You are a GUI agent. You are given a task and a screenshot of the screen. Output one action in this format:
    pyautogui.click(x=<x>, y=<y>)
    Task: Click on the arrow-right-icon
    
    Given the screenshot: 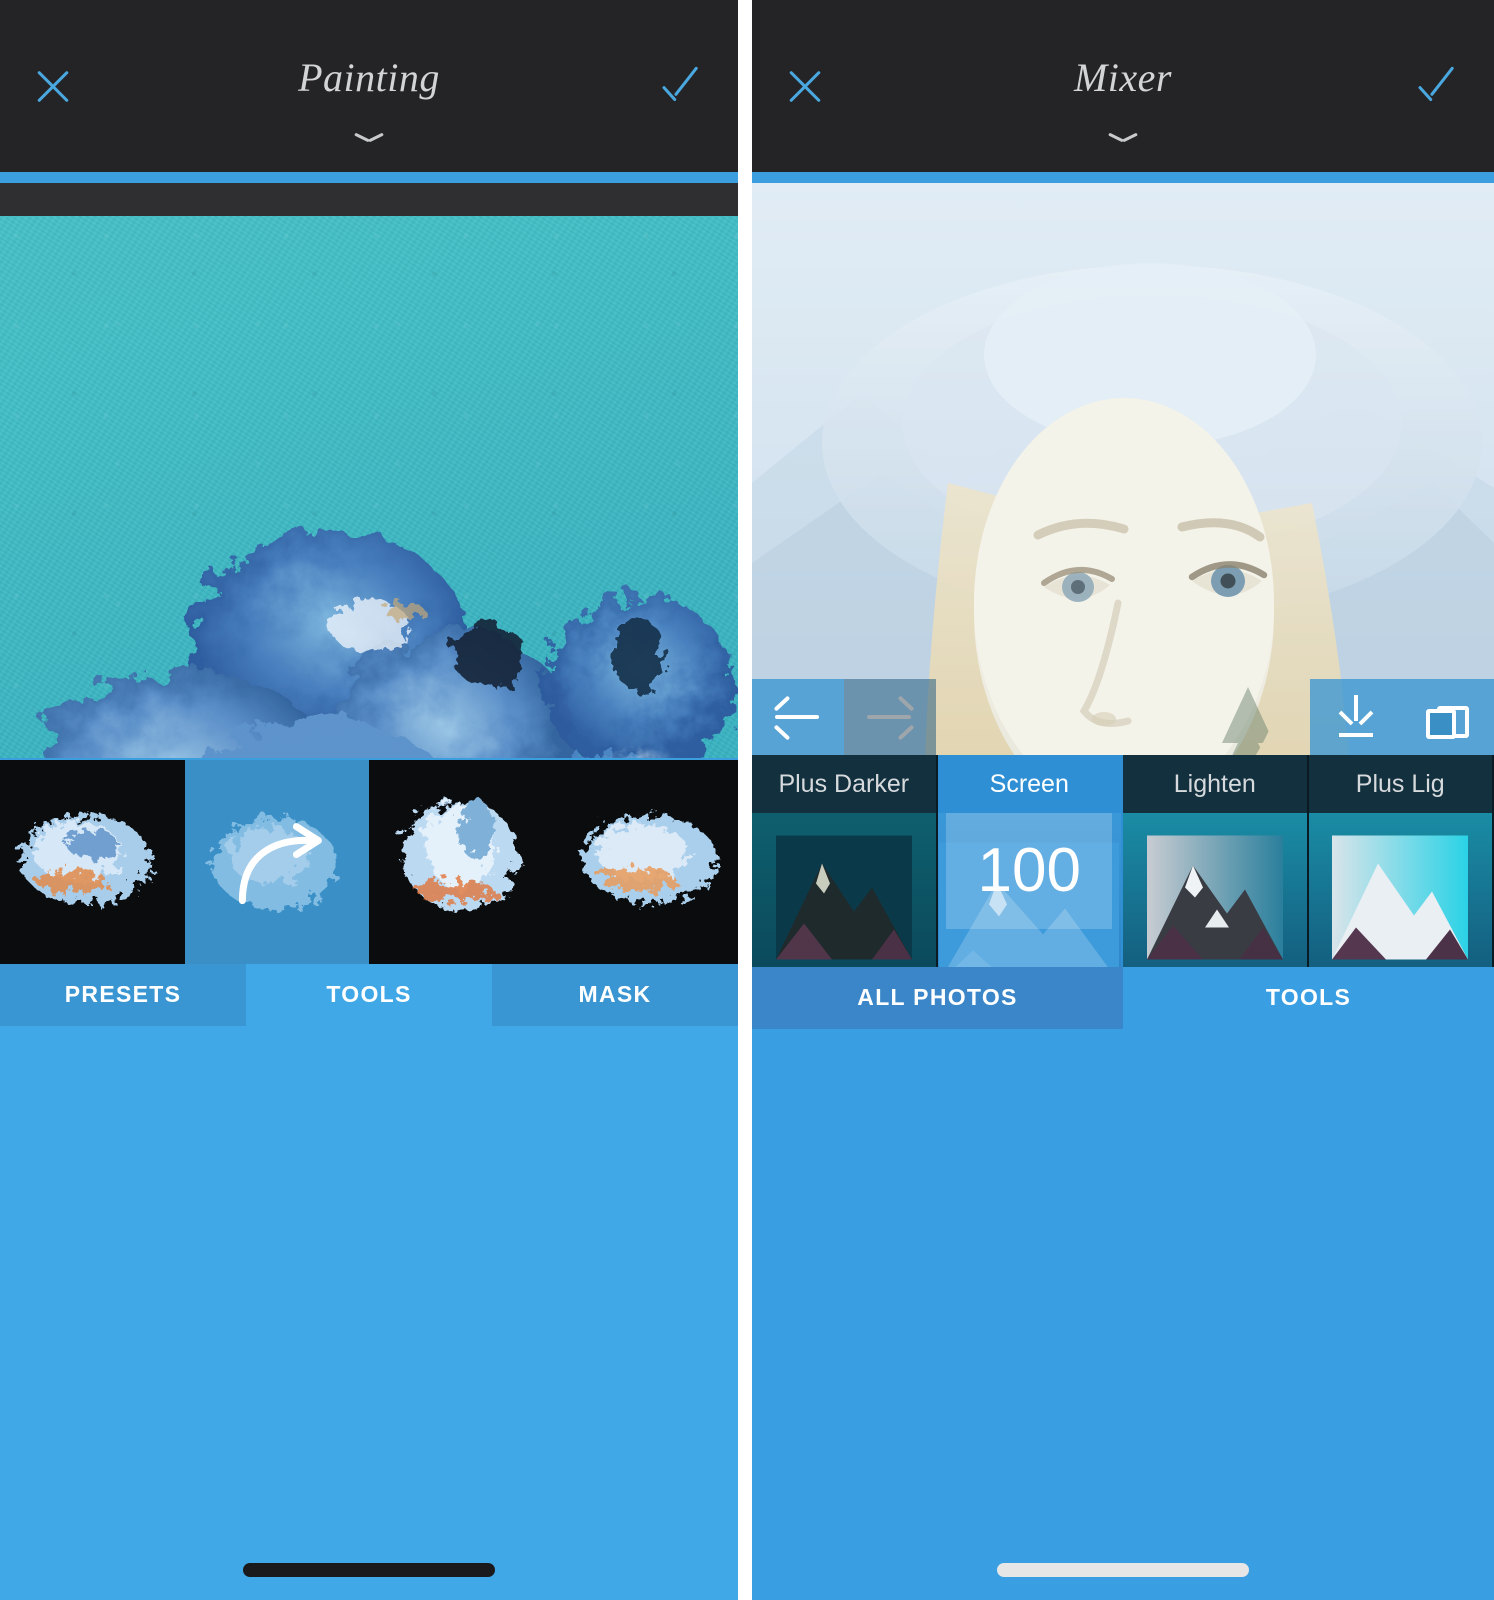 What is the action you would take?
    pyautogui.click(x=891, y=717)
    